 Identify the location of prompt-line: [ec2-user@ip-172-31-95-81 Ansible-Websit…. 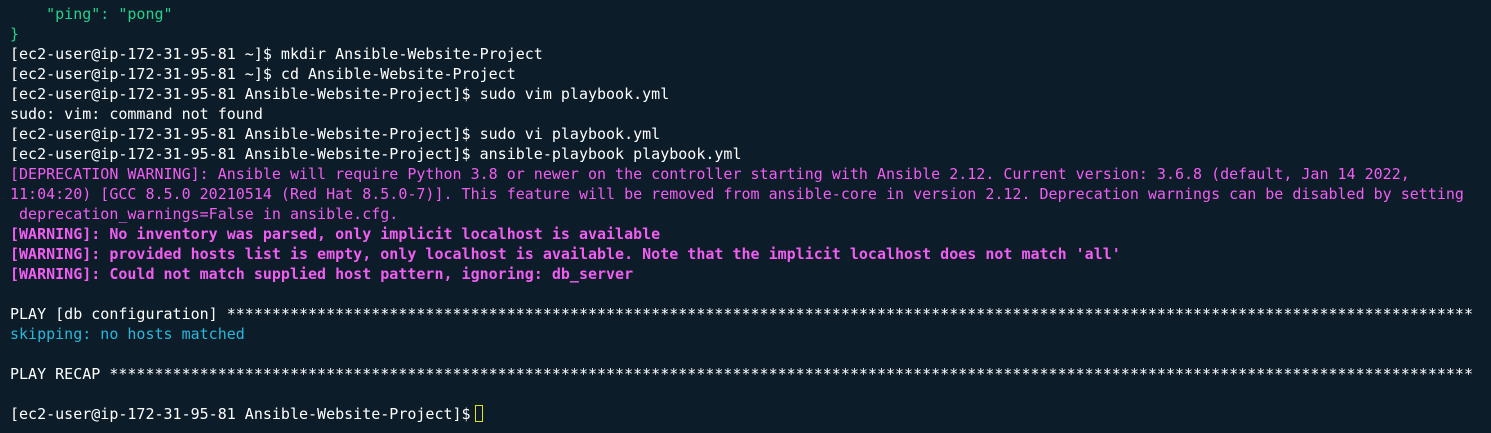
(750, 414).